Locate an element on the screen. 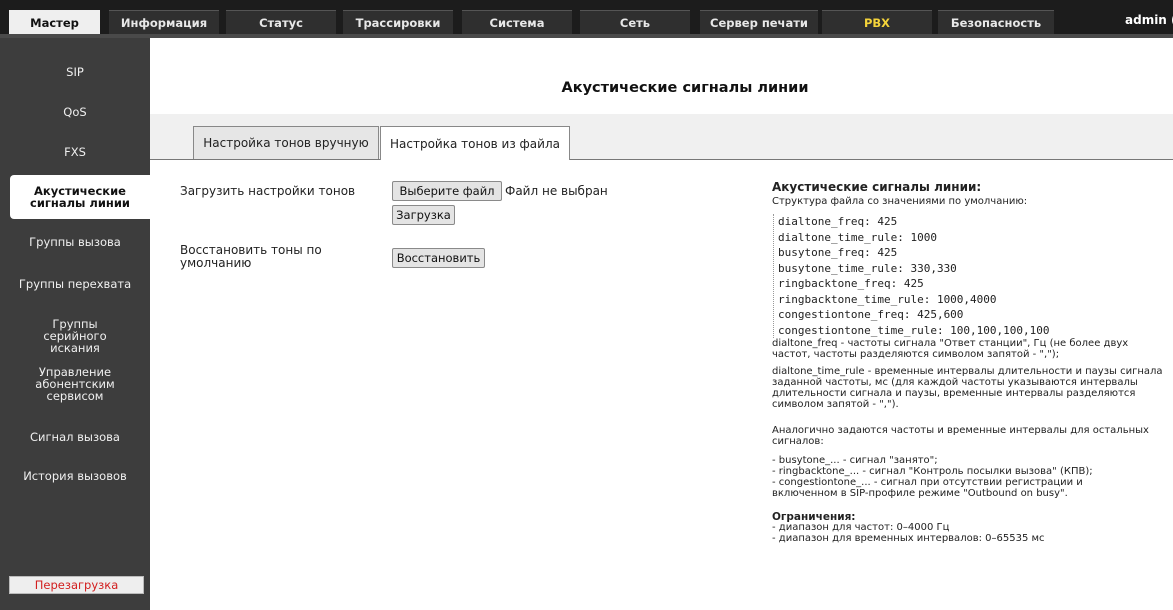 This screenshot has width=1173, height=610. tab-master: Мастер is located at coordinates (54, 22).